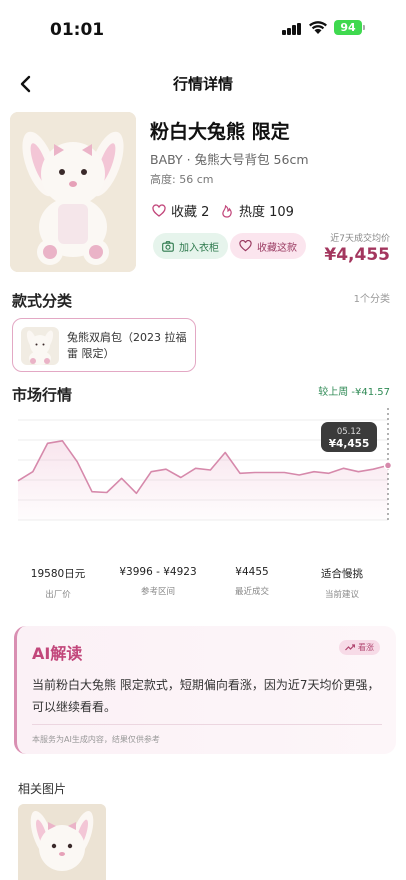 The width and height of the screenshot is (406, 880). What do you see at coordinates (158, 581) in the screenshot?
I see `ref-range: ¥3996 - ¥4923 参考区间` at bounding box center [158, 581].